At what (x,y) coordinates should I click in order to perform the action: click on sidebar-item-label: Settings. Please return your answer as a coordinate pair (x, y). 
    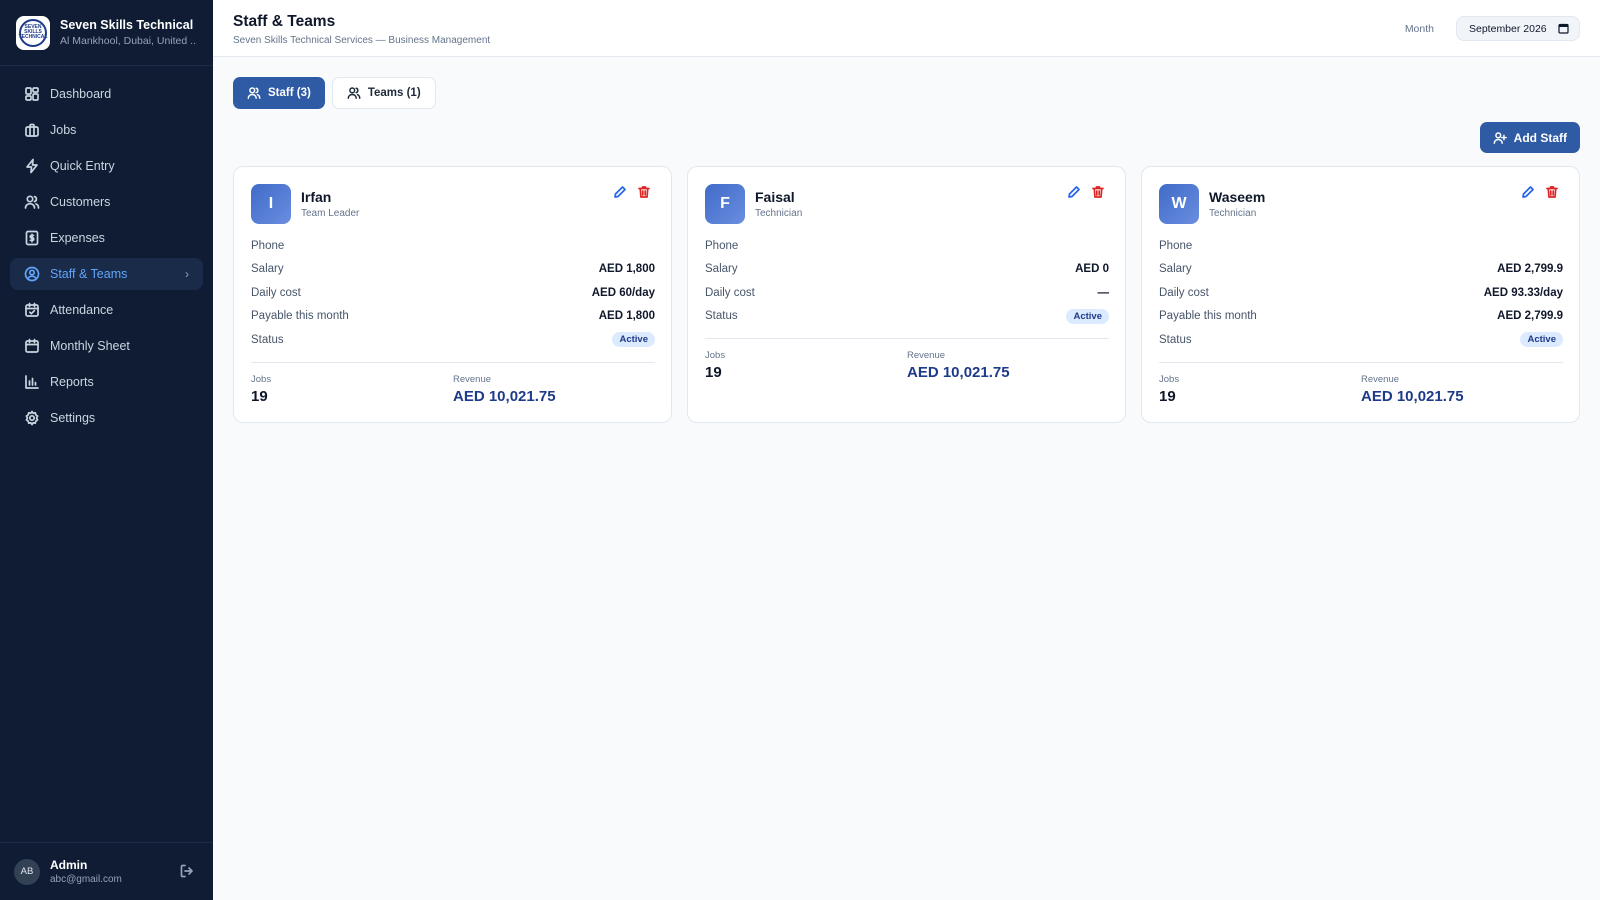
    Looking at the image, I should click on (73, 418).